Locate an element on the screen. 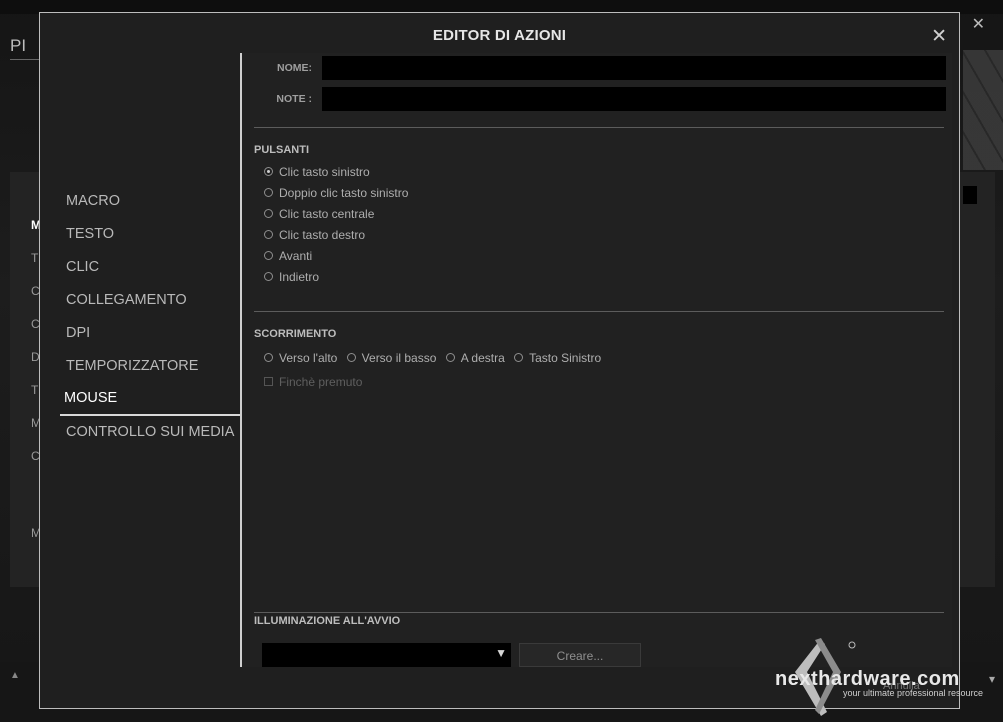  nav-item-macro: MACRO is located at coordinates (150, 201).